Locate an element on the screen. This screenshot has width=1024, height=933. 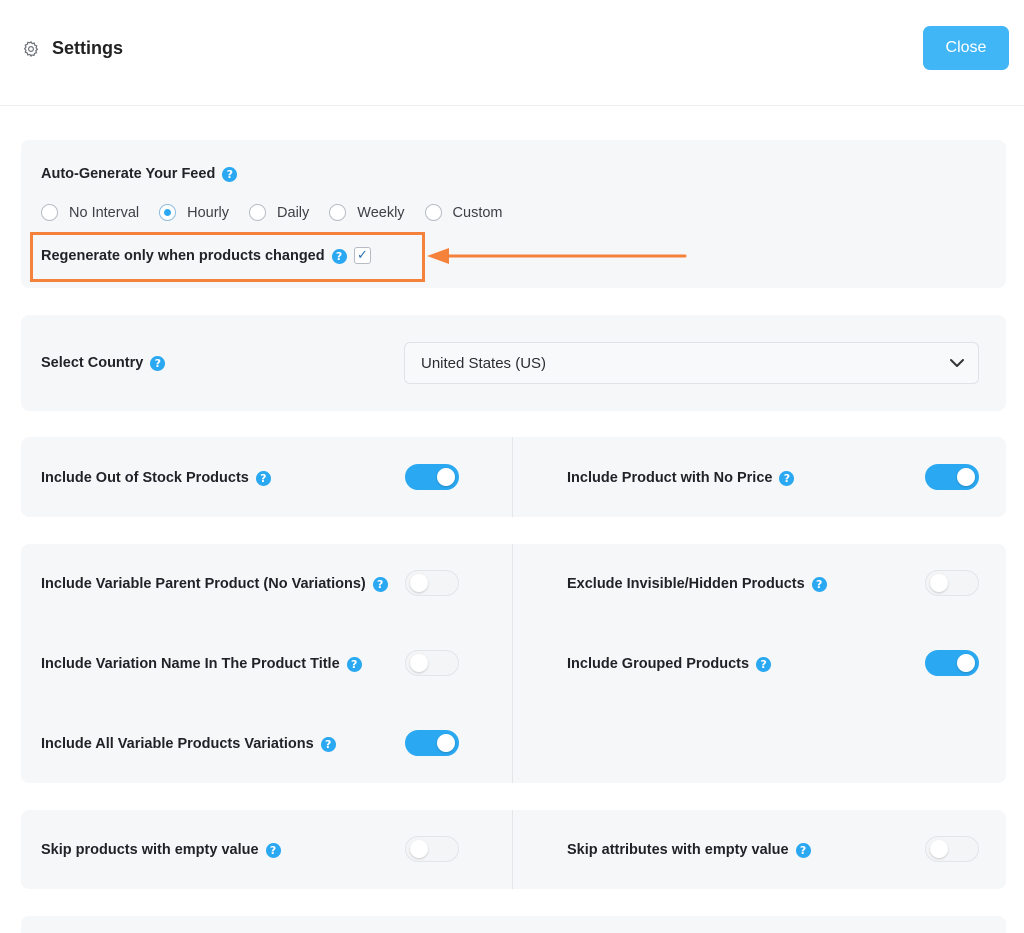
settings-header: Settings Close is located at coordinates (512, 53).